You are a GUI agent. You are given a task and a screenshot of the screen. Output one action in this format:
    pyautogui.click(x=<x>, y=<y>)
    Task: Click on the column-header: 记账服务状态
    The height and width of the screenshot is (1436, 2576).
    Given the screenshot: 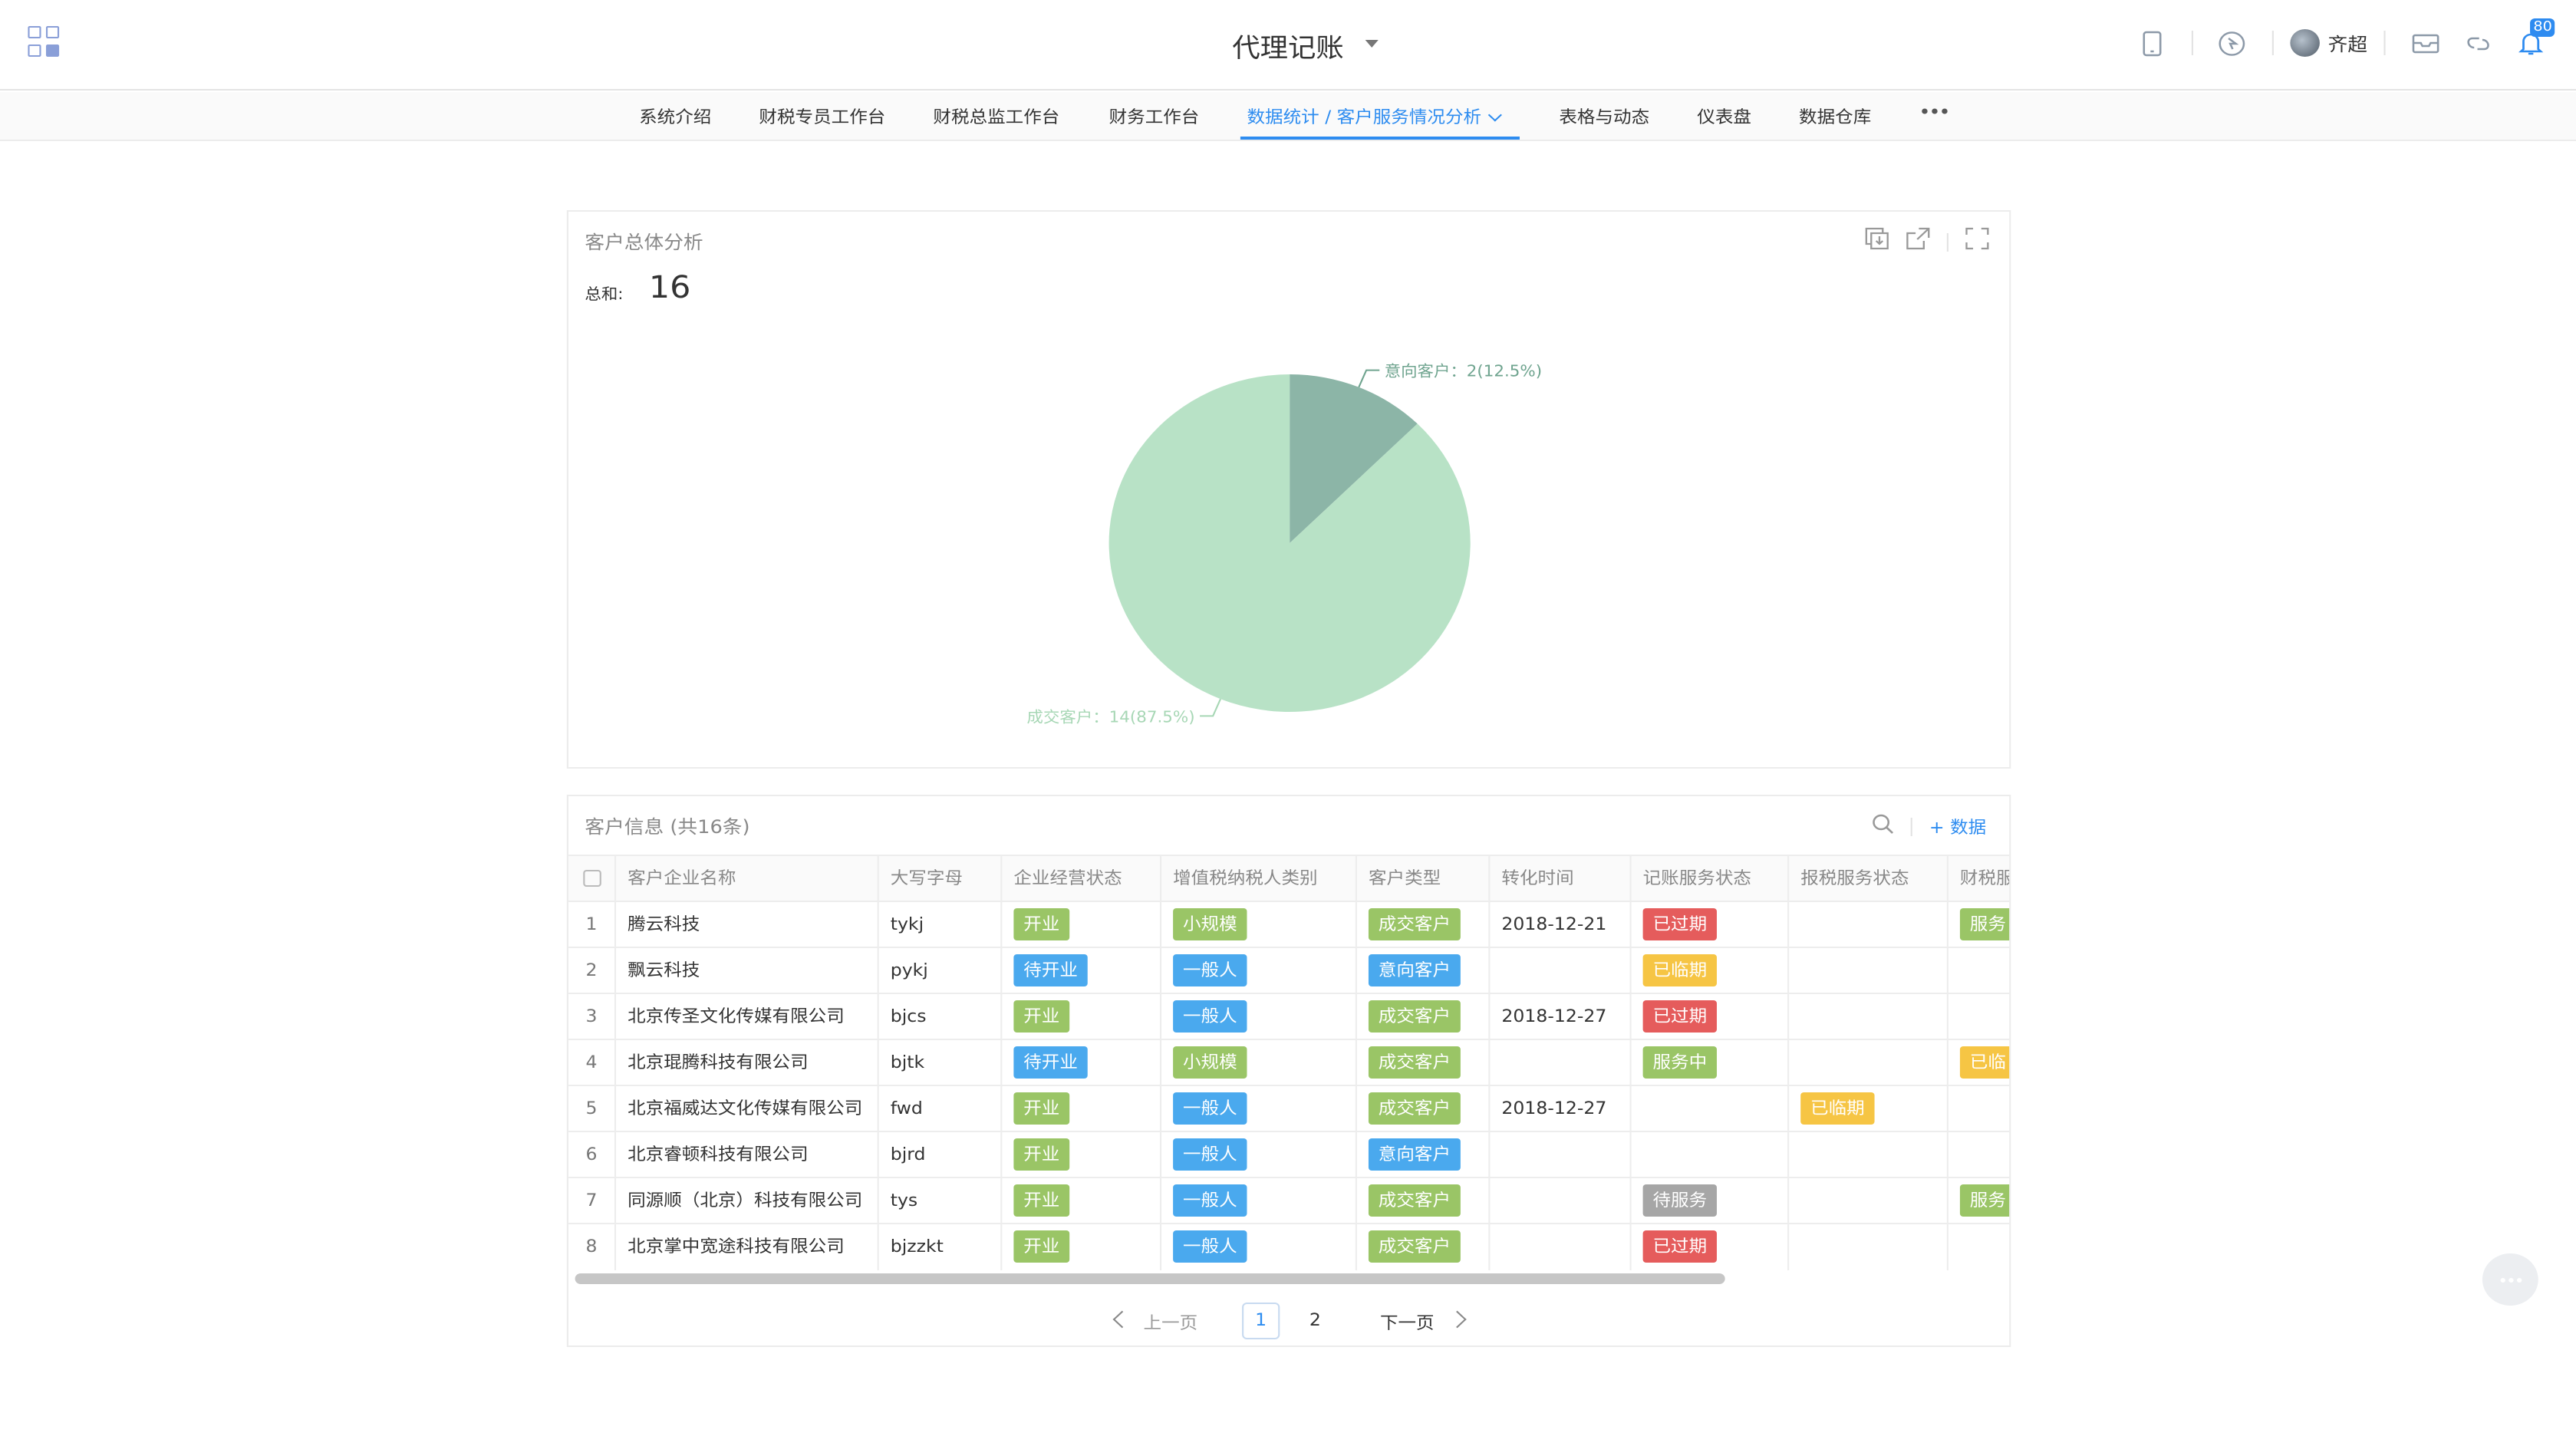 What is the action you would take?
    pyautogui.click(x=1711, y=879)
    